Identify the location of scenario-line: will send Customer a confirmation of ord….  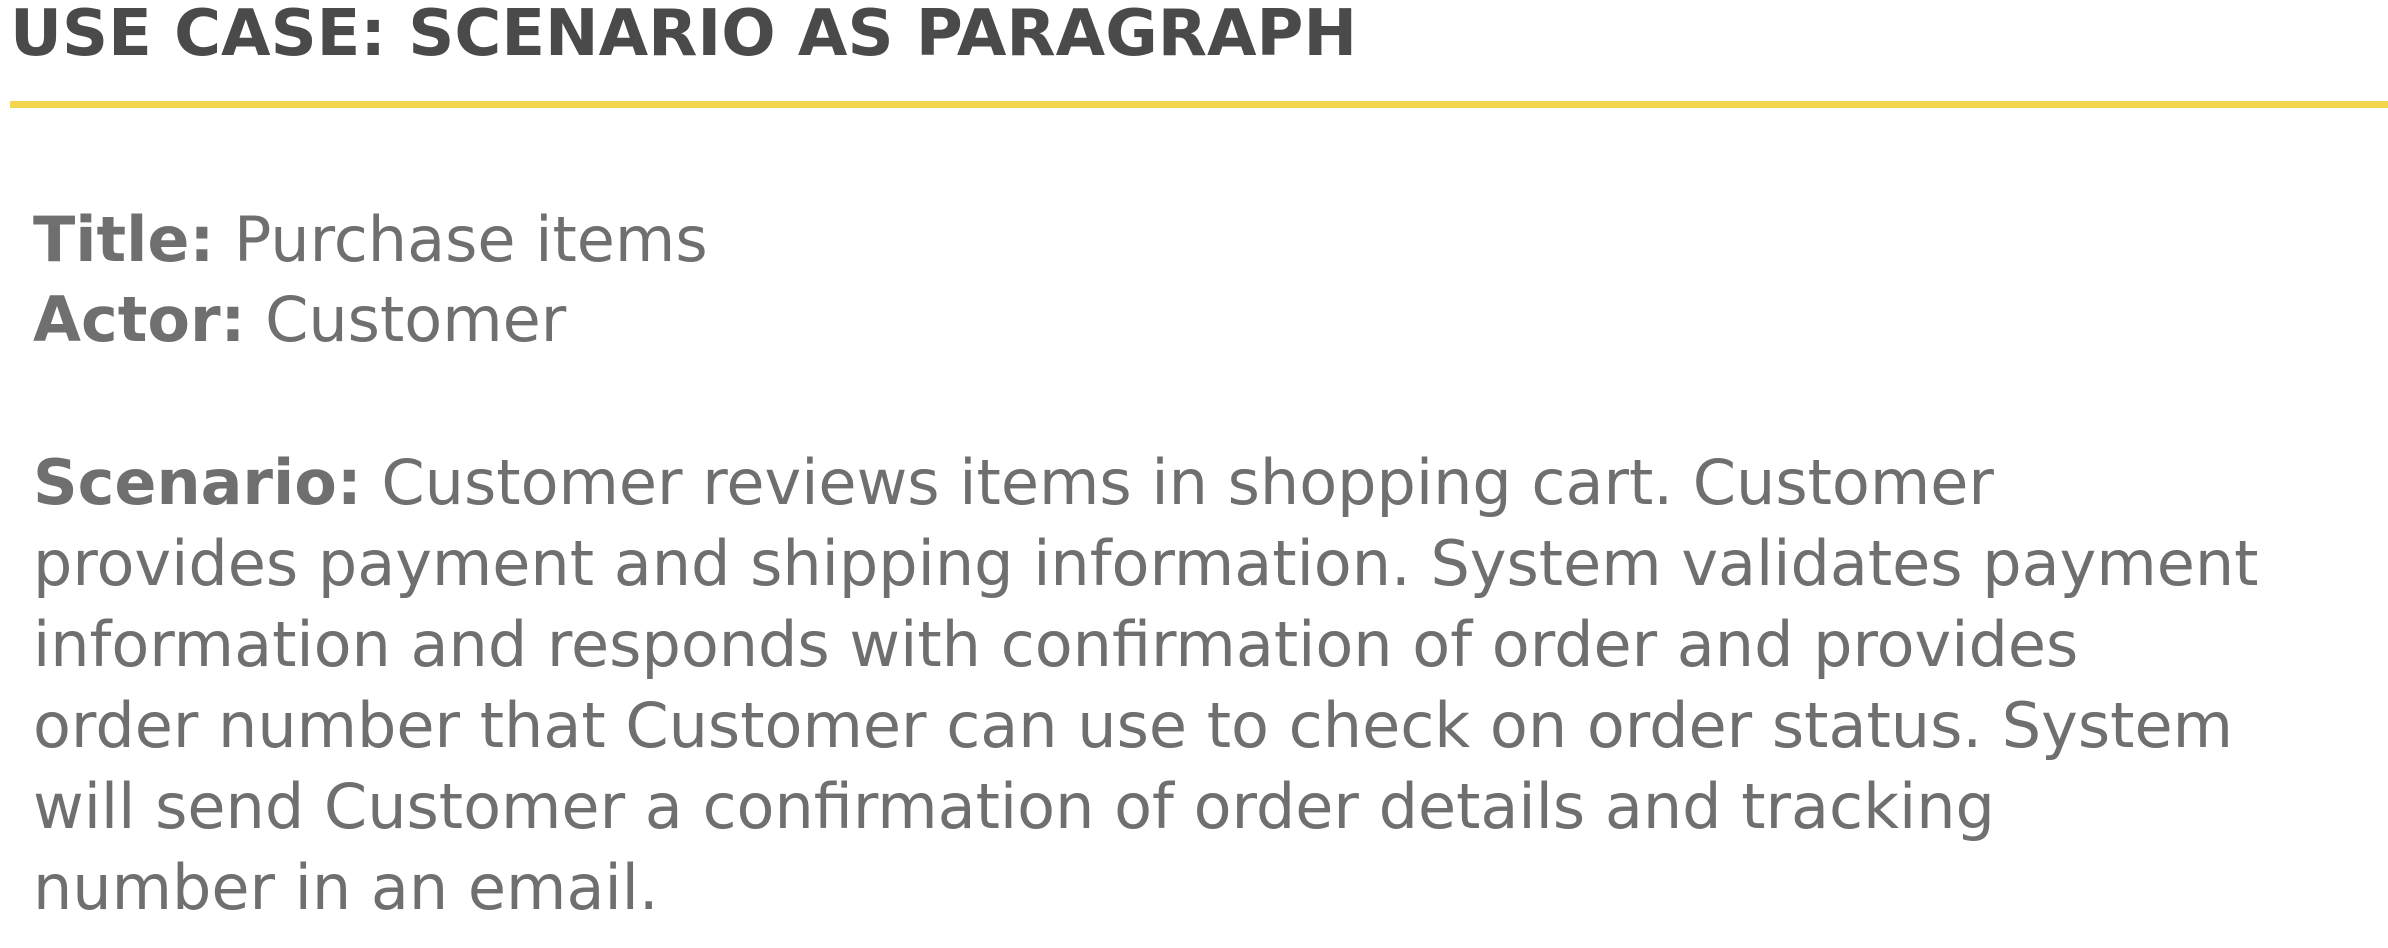
(1014, 806).